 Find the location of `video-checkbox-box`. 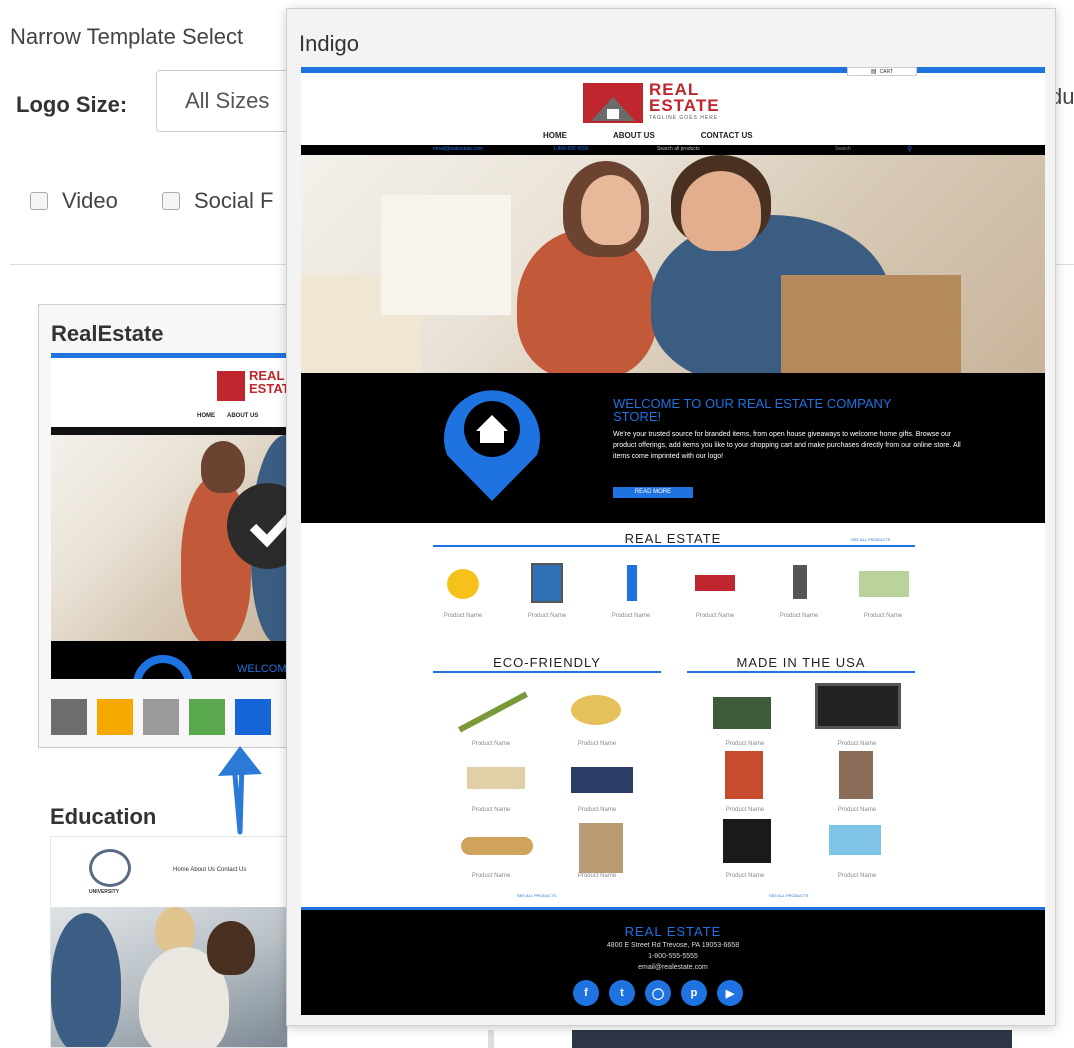

video-checkbox-box is located at coordinates (39, 201).